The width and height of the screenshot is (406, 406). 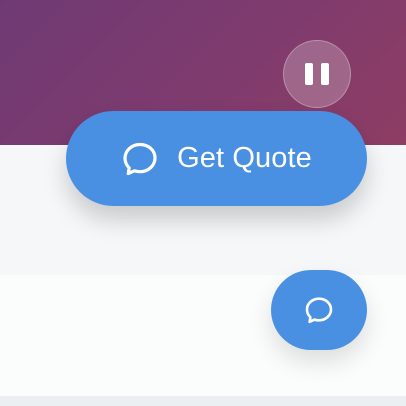 I want to click on pause-button, so click(x=317, y=74).